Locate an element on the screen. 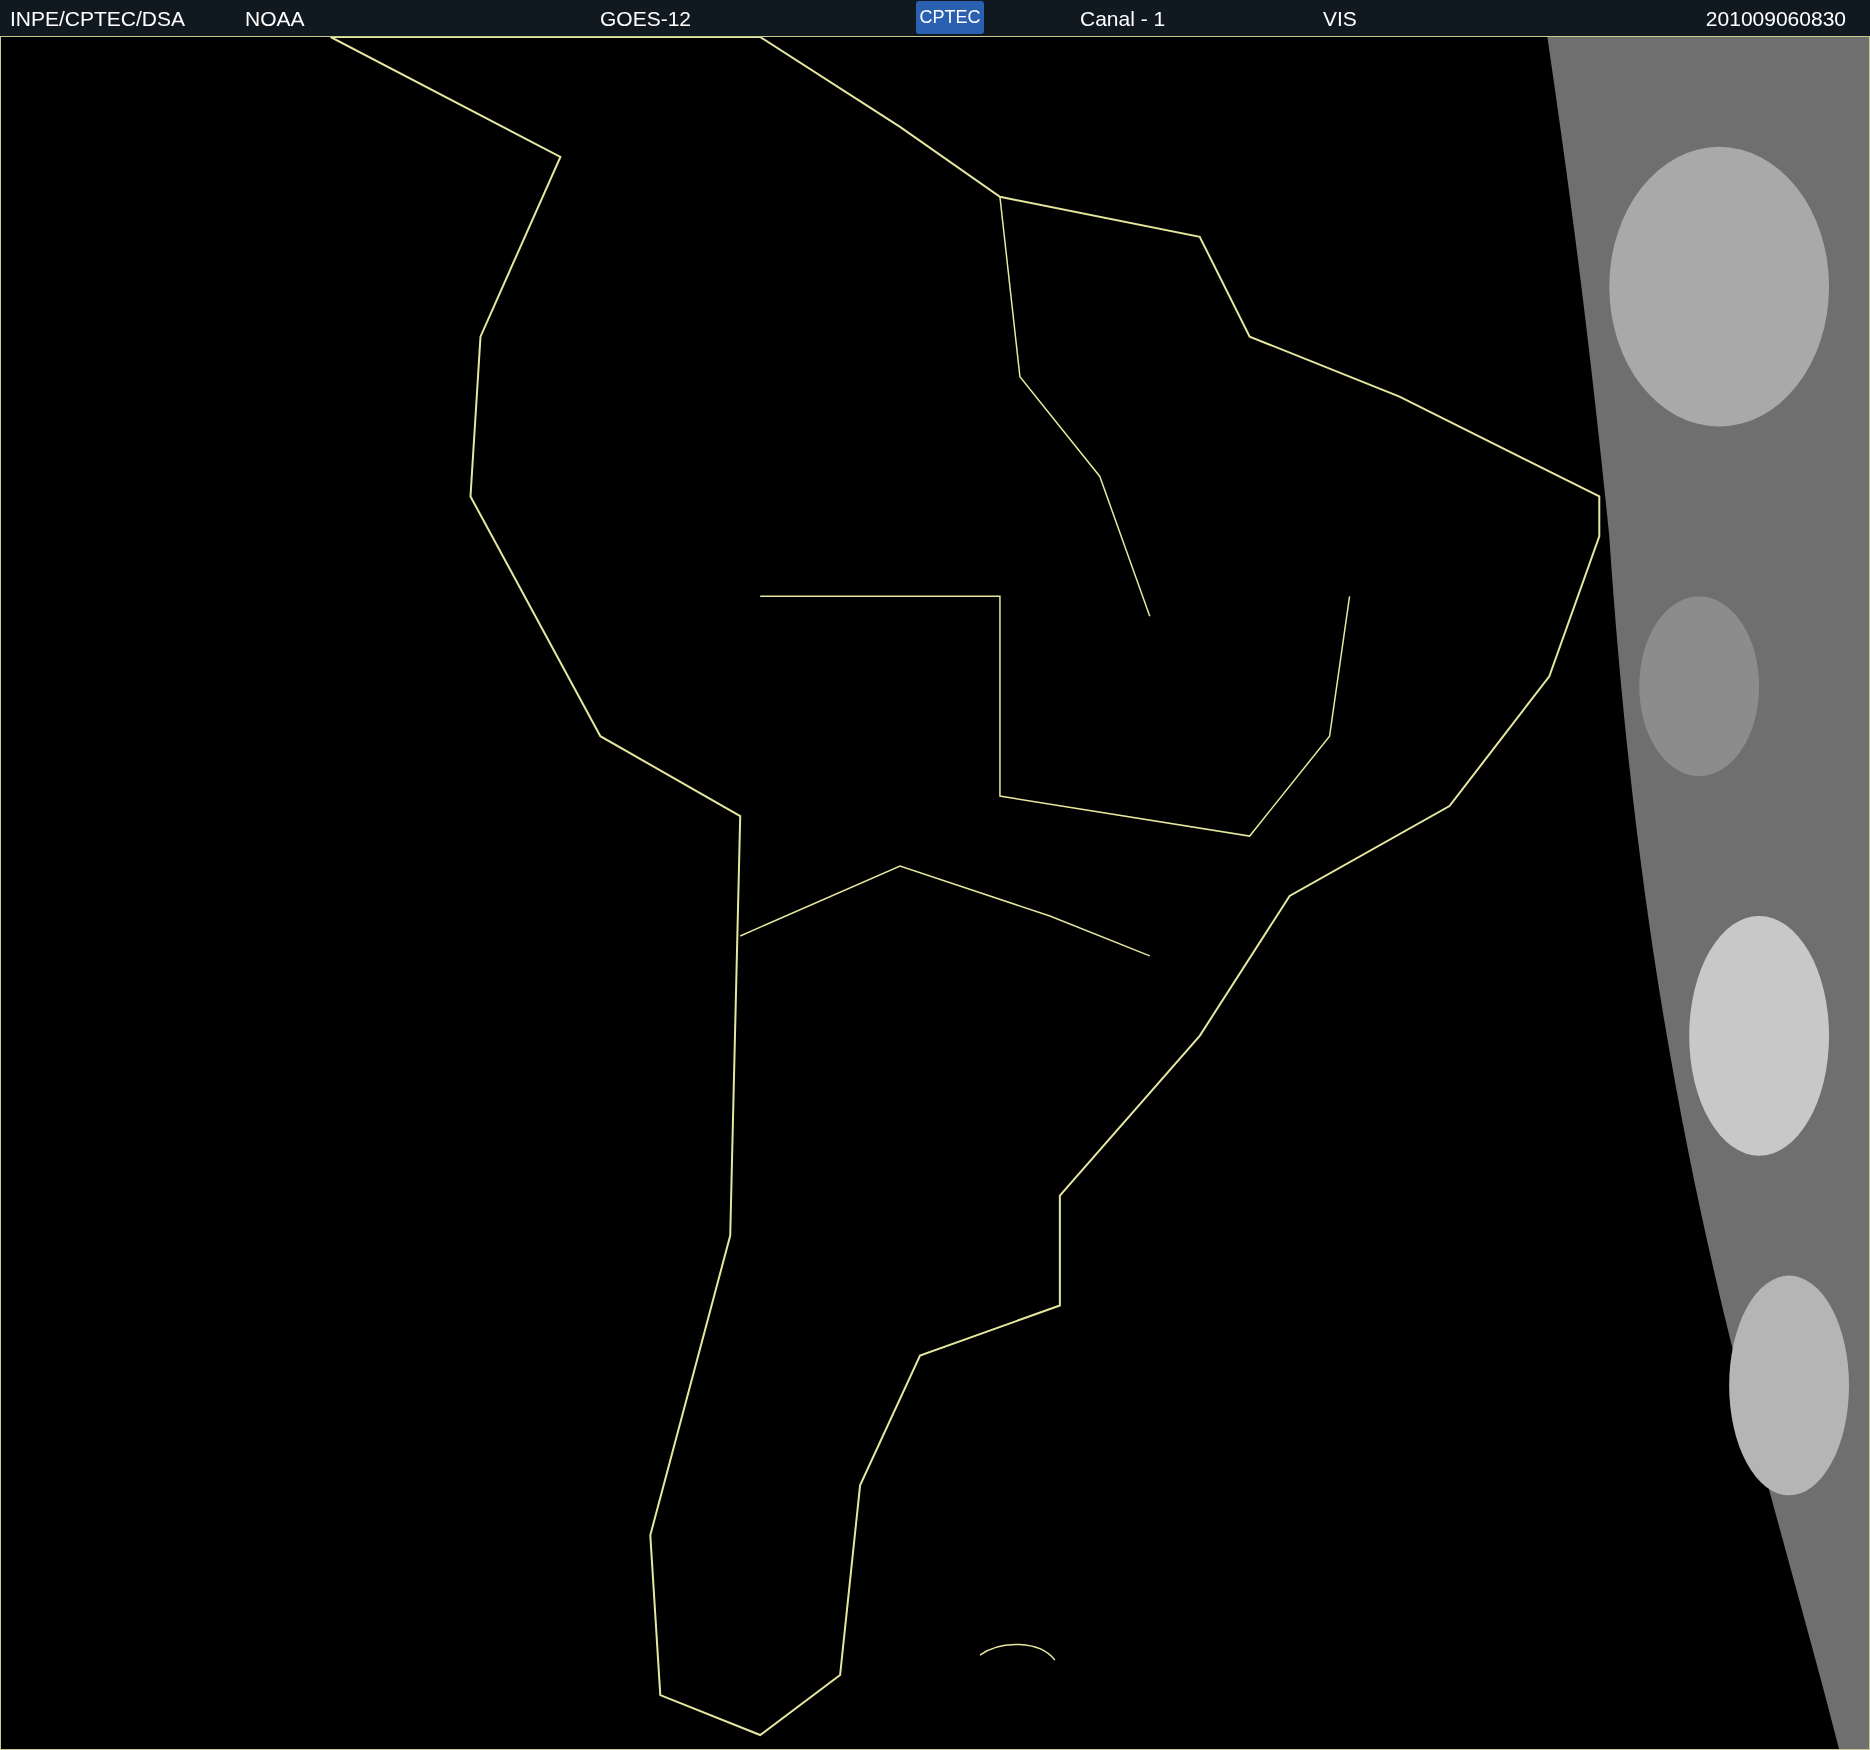  band-label: VIS is located at coordinates (1340, 19).